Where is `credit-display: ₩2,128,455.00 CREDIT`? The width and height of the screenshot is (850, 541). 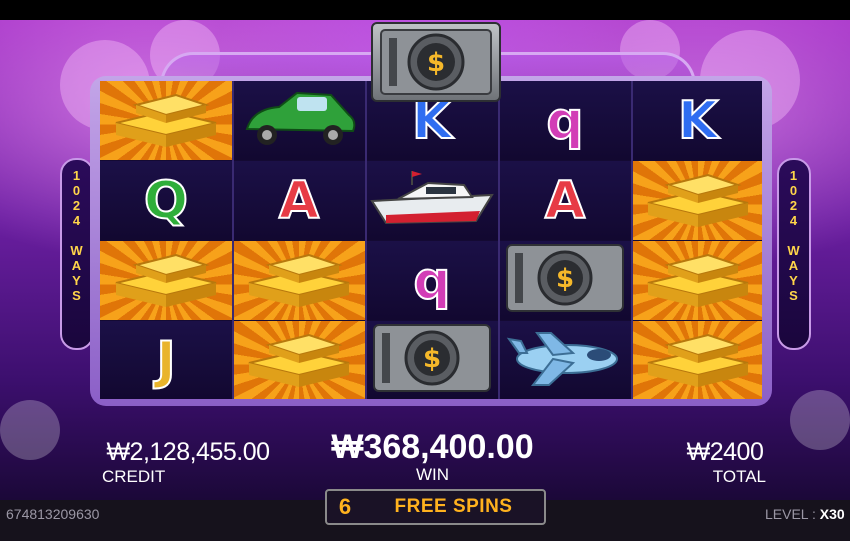 credit-display: ₩2,128,455.00 CREDIT is located at coordinates (188, 462).